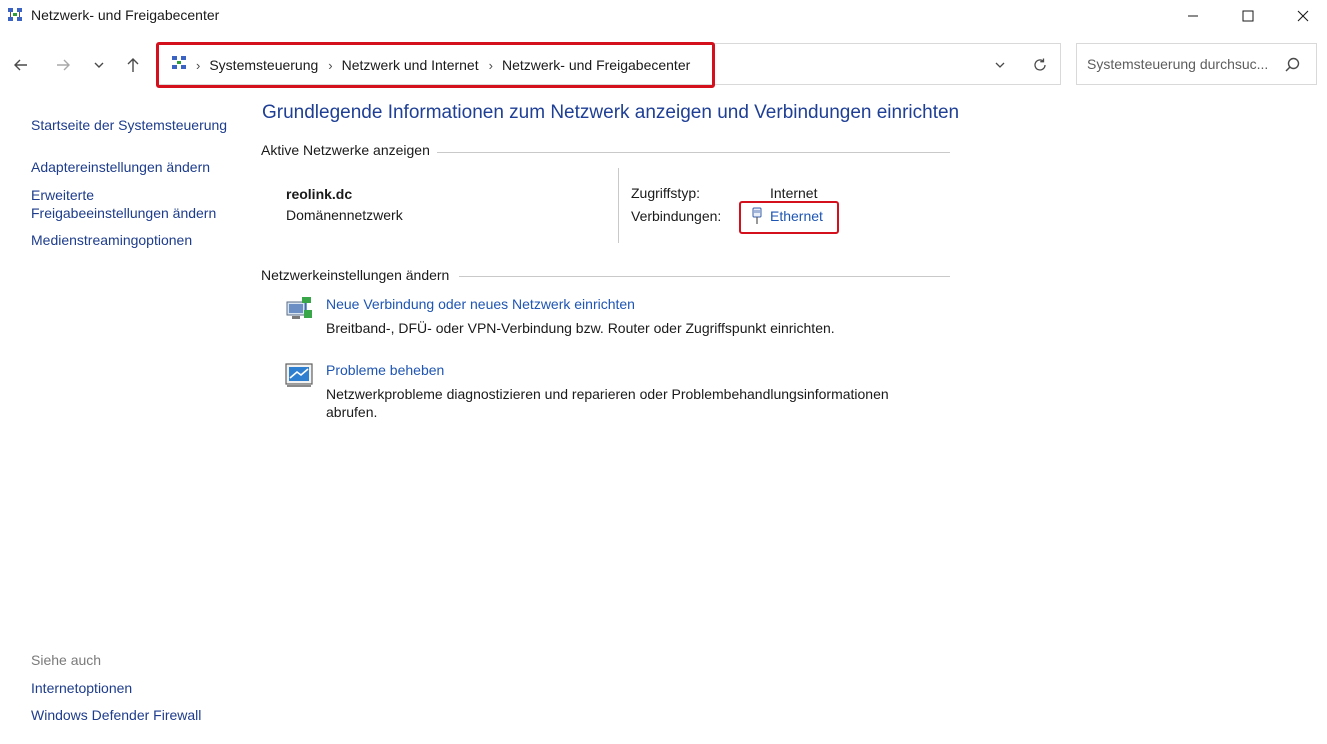  I want to click on refresh-icon, so click(1040, 64).